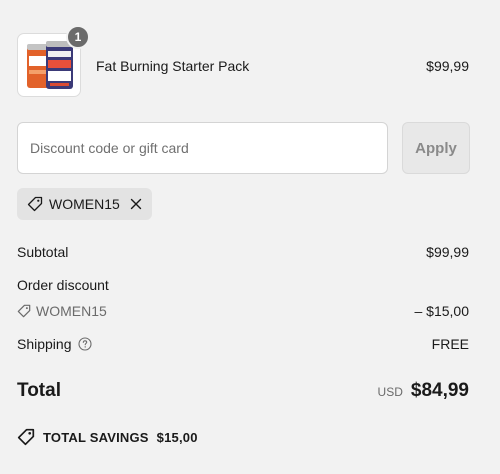 Image resolution: width=500 pixels, height=474 pixels. What do you see at coordinates (173, 66) in the screenshot?
I see `product-name: Fat Burning Starter Pack` at bounding box center [173, 66].